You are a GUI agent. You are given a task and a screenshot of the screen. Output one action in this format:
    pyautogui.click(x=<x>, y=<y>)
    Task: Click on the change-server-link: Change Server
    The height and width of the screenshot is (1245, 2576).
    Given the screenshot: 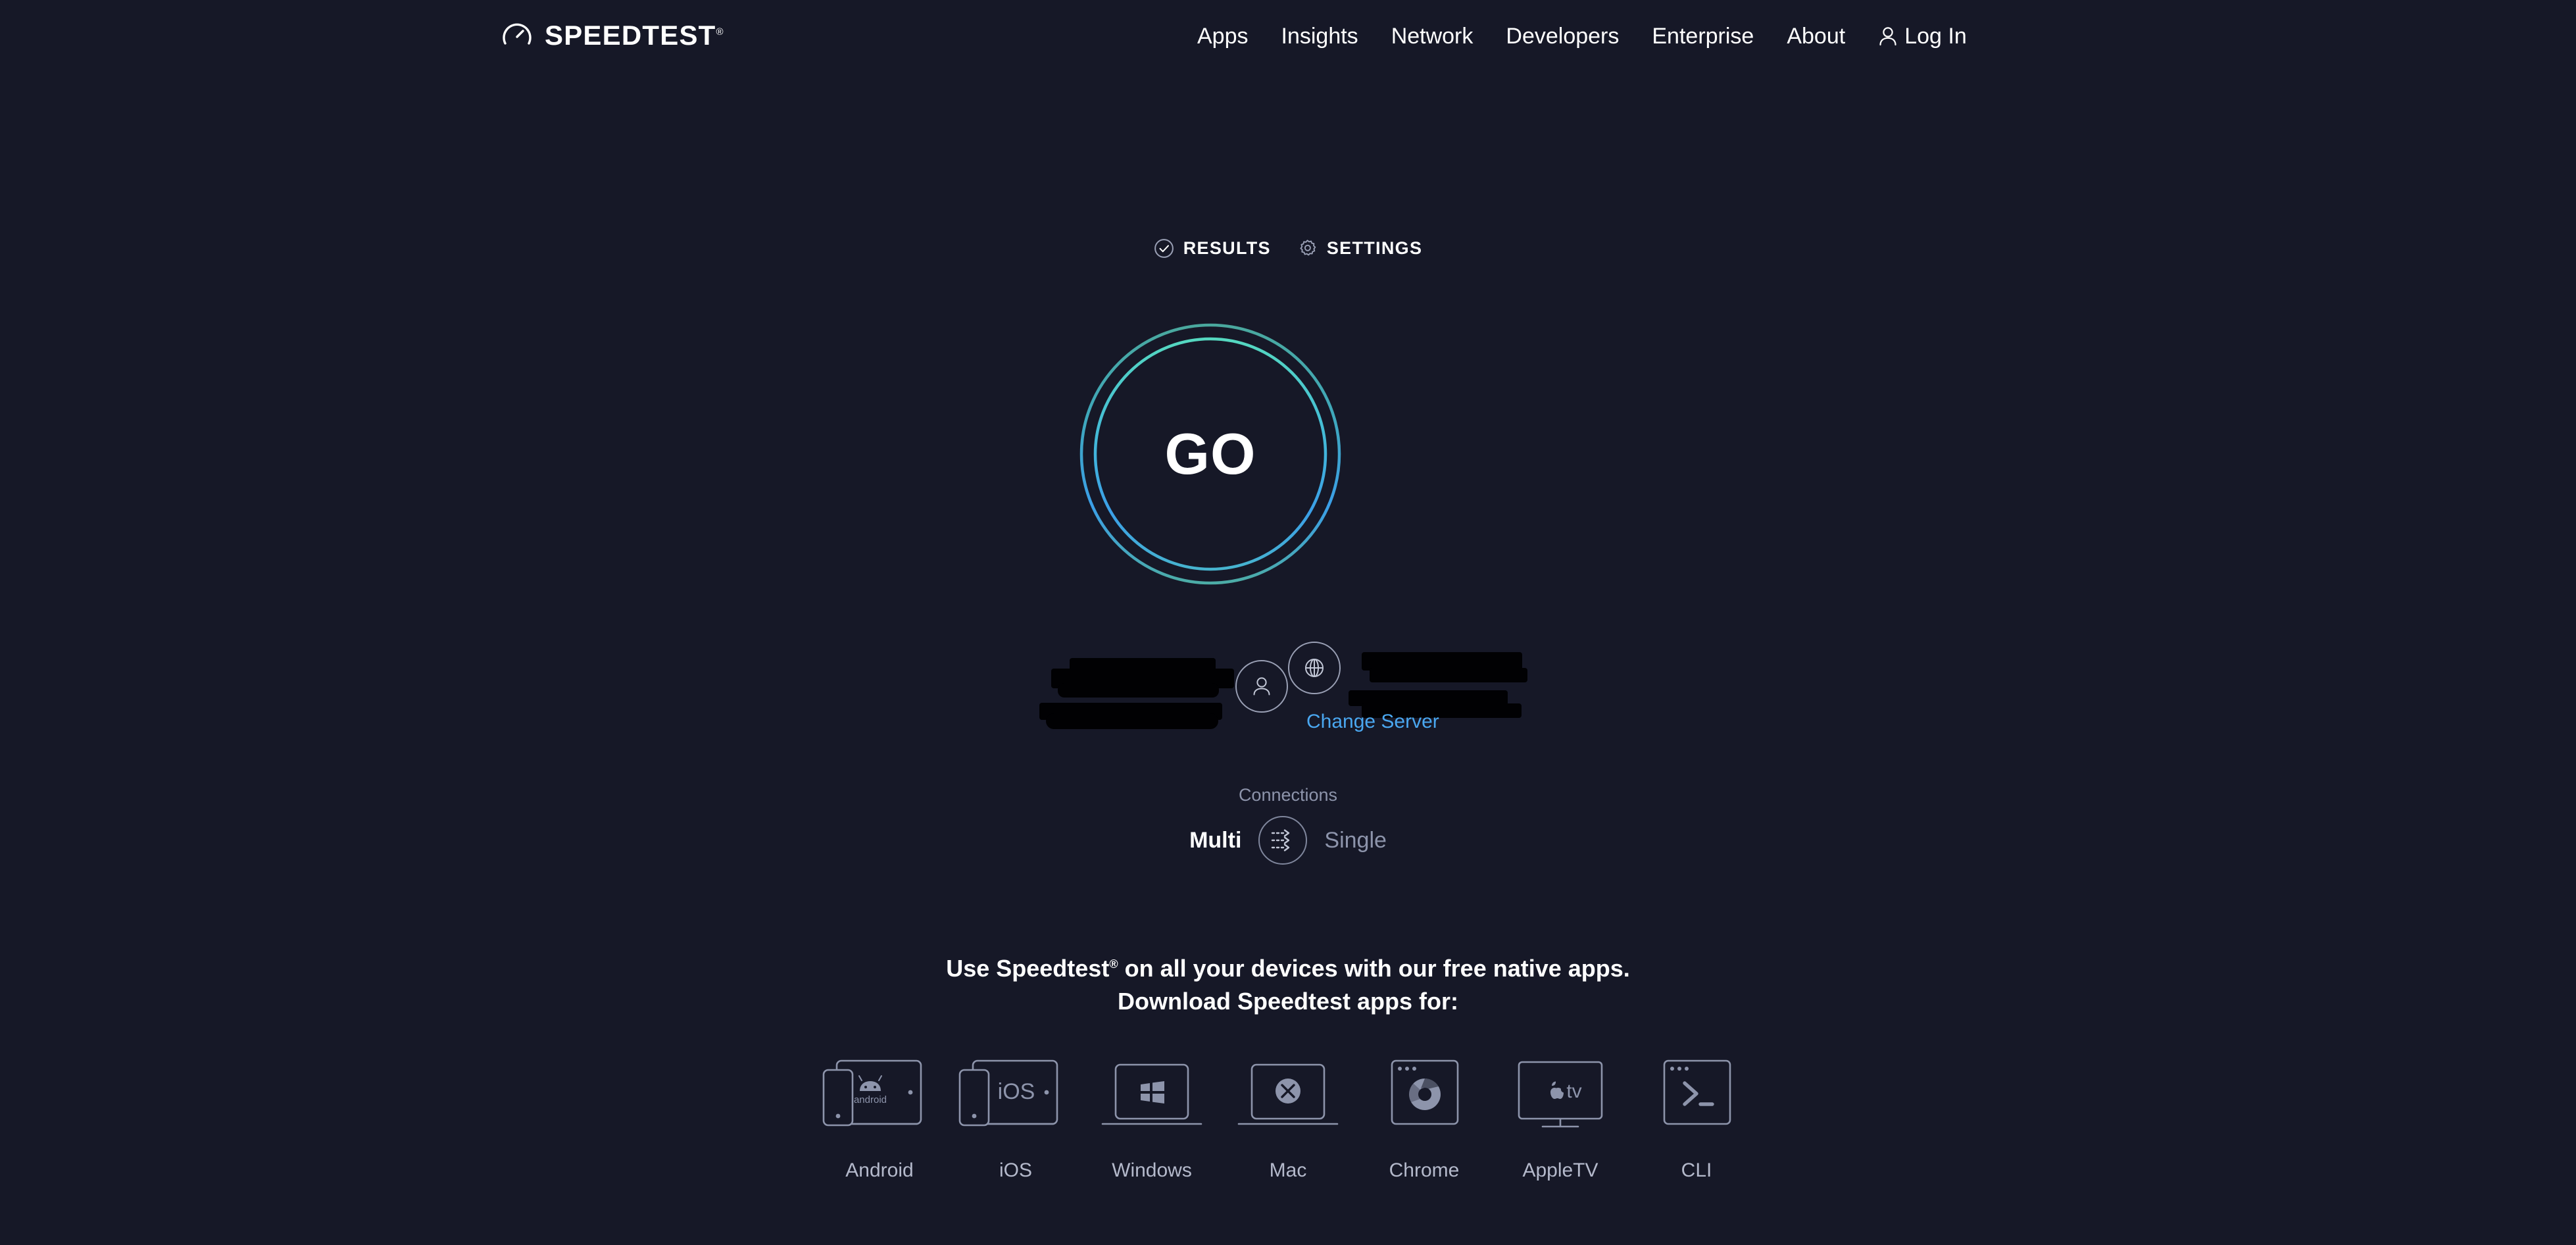 What is the action you would take?
    pyautogui.click(x=1372, y=722)
    